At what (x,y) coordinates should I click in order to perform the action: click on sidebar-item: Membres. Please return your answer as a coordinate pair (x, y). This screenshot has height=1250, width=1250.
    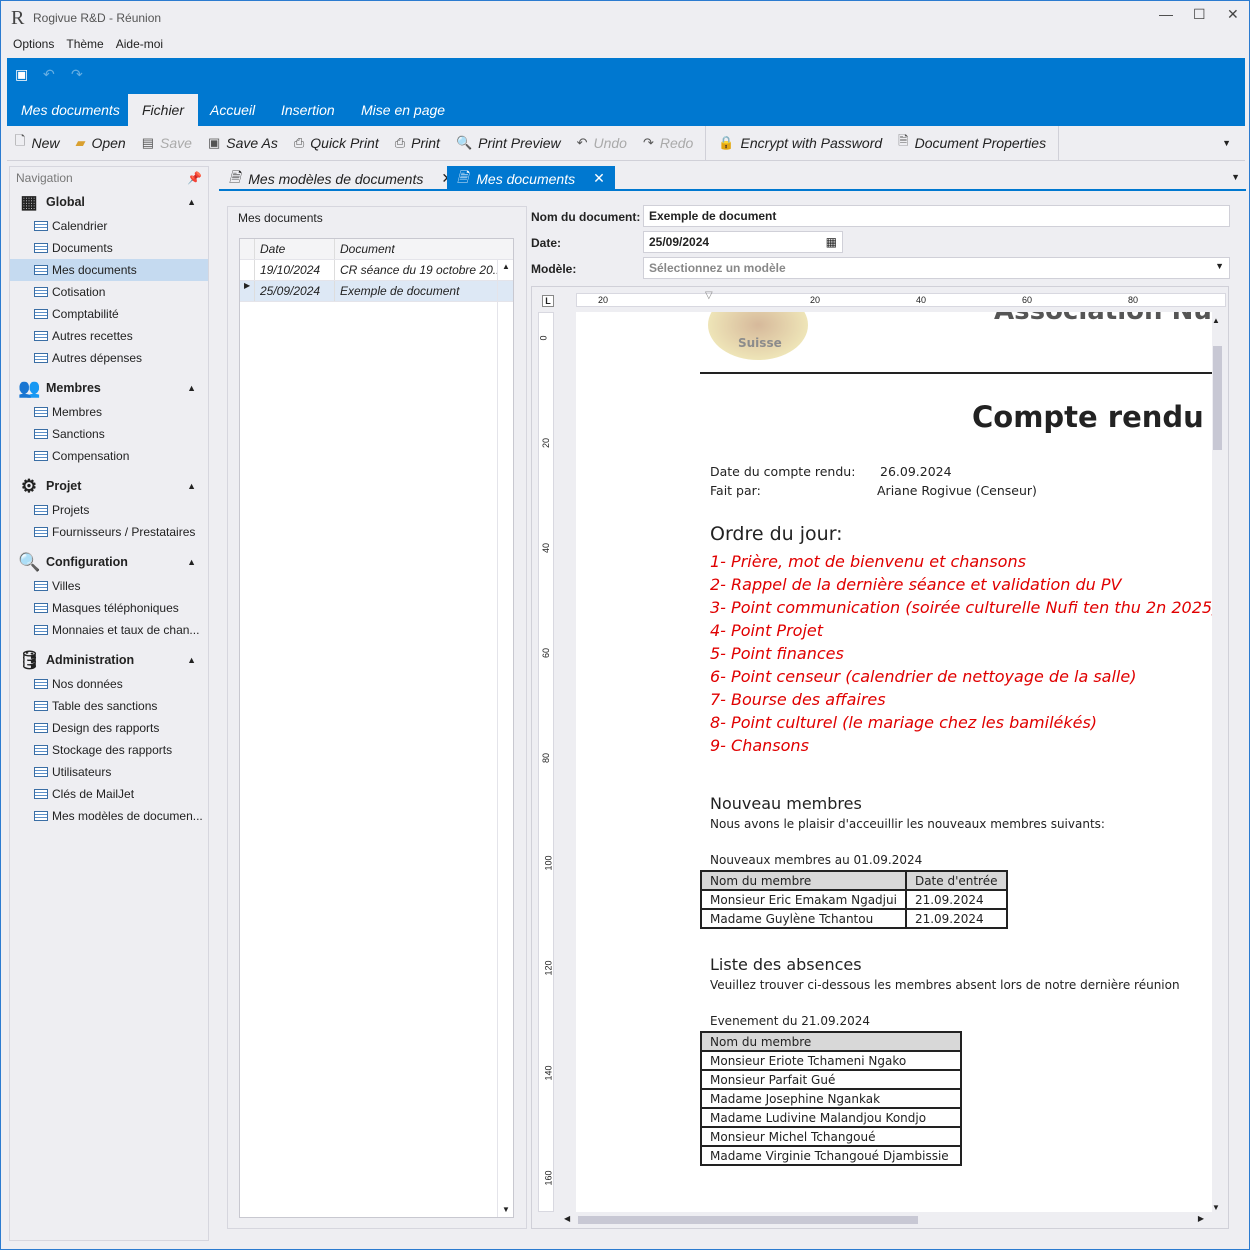
    Looking at the image, I should click on (109, 412).